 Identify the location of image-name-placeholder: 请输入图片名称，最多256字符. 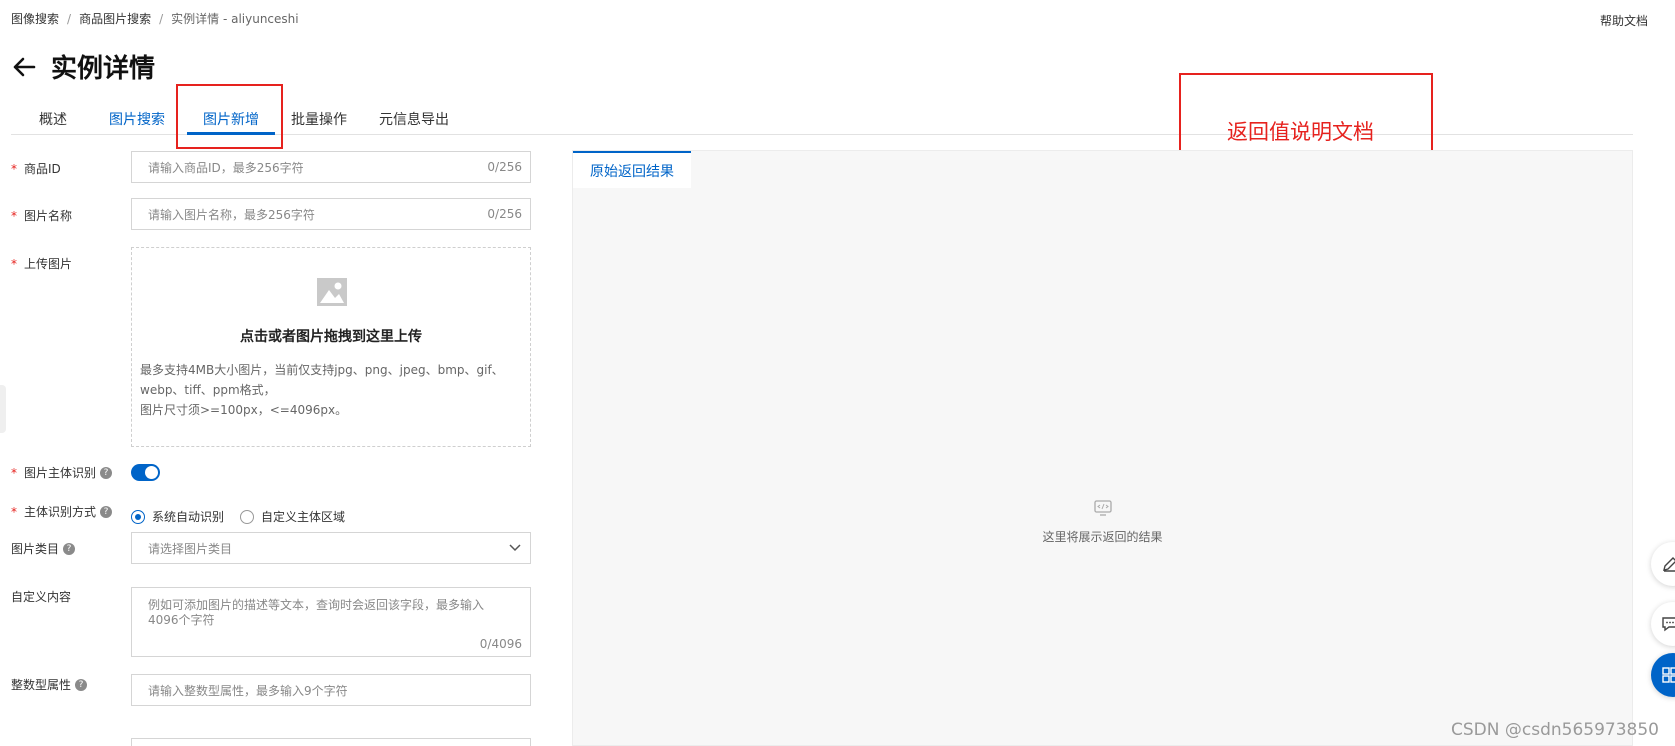
(231, 214).